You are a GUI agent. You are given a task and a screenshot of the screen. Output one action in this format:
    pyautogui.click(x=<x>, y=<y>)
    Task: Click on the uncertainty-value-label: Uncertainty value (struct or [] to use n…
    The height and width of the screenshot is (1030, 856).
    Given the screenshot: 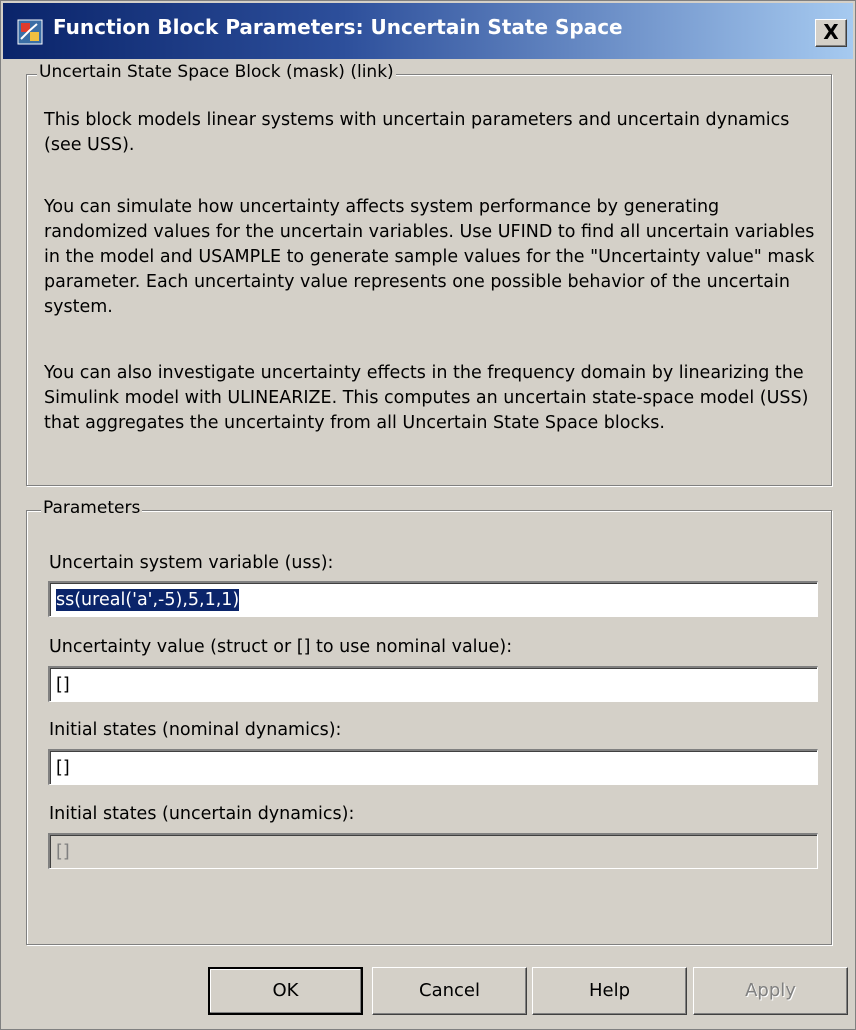 What is the action you would take?
    pyautogui.click(x=281, y=647)
    